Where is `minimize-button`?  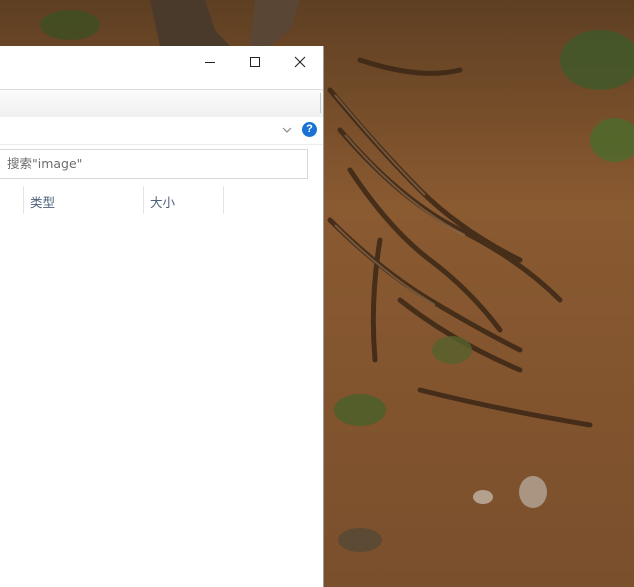
minimize-button is located at coordinates (210, 61).